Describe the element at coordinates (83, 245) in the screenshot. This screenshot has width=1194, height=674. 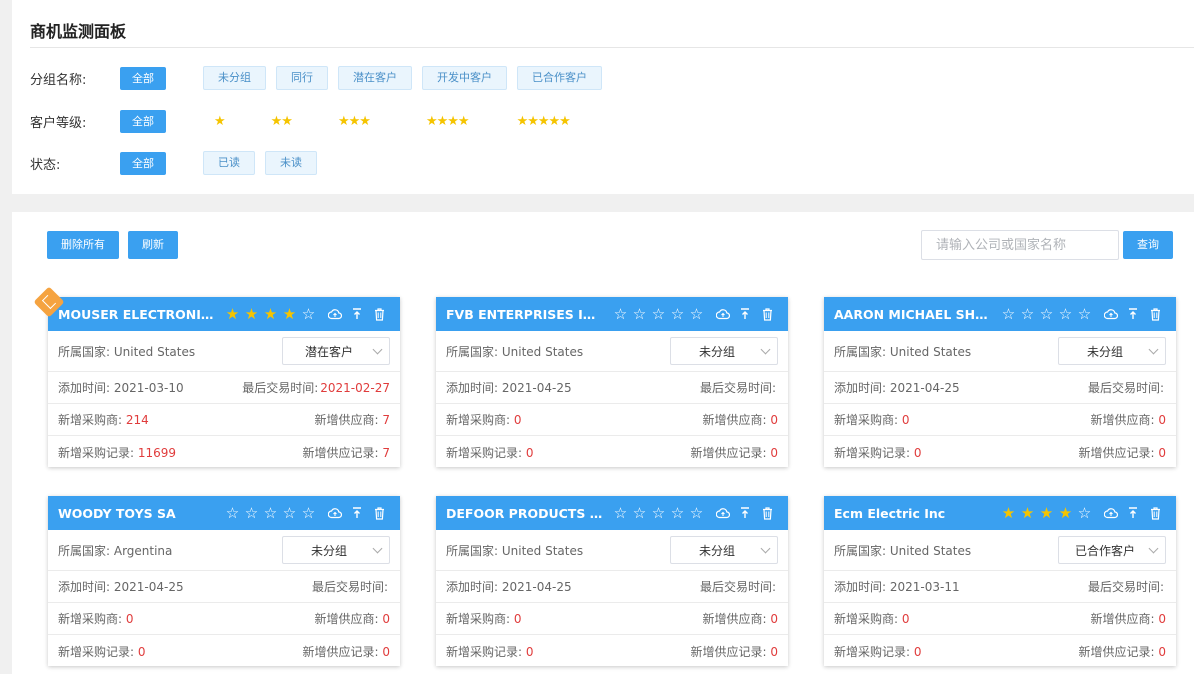
I see `delete-all-button: 删除所有` at that location.